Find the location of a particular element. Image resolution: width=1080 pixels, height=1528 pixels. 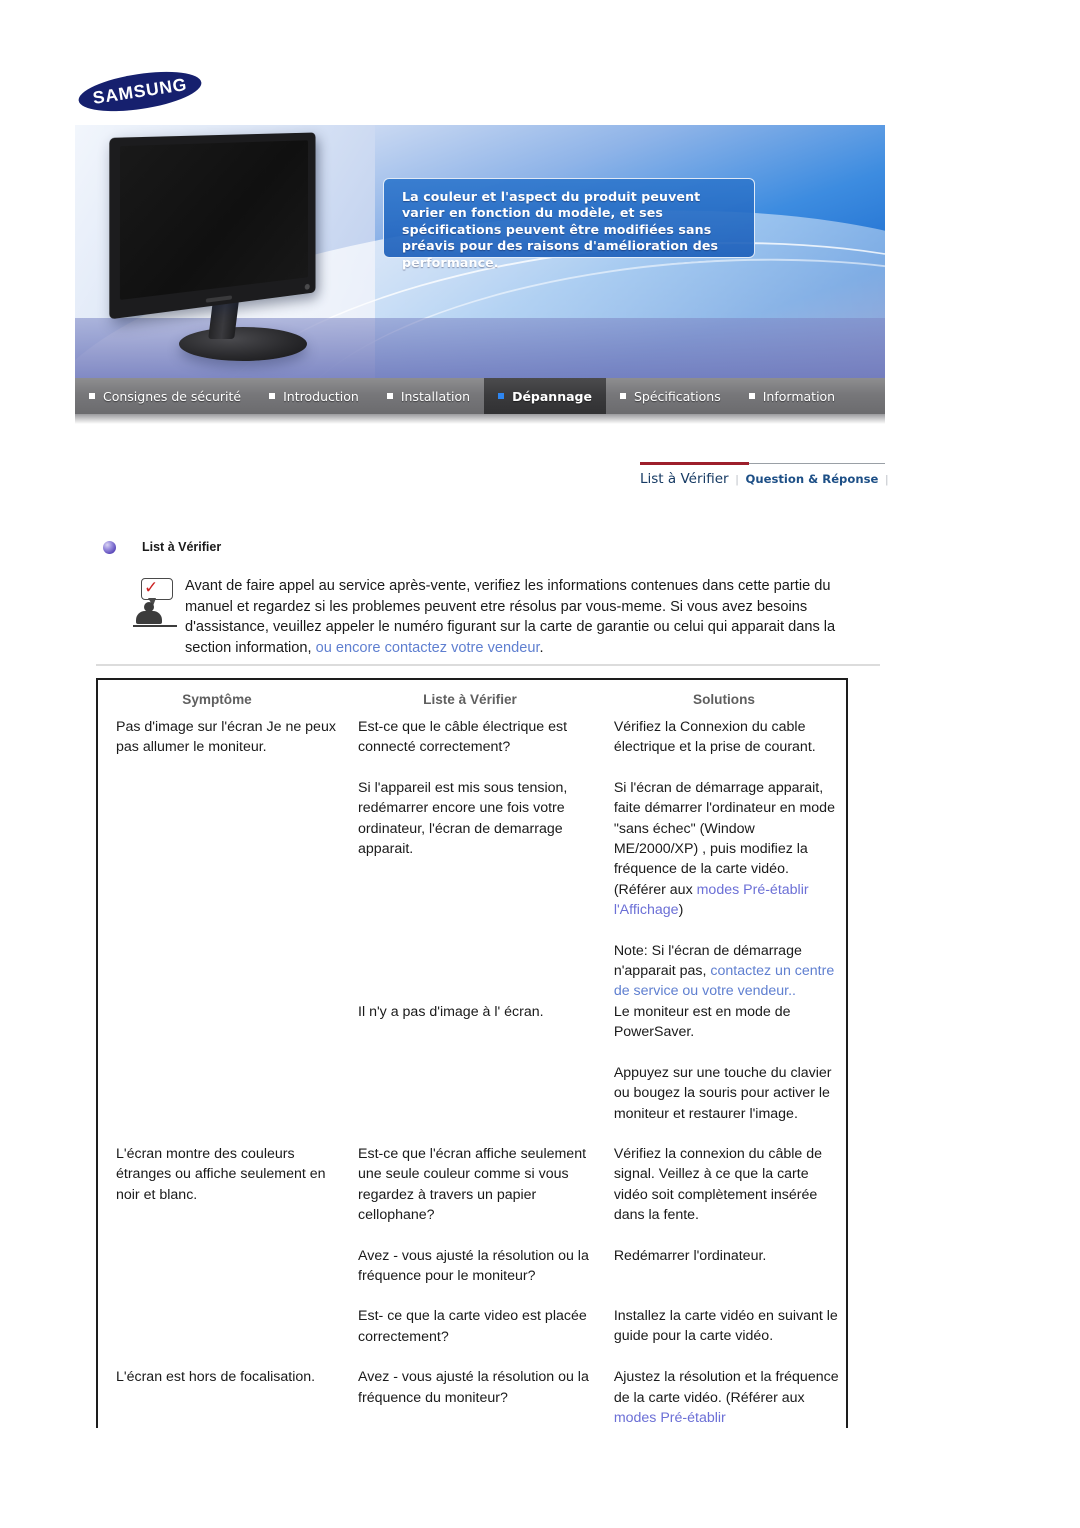

nav-item-installation: Installation is located at coordinates (428, 396).